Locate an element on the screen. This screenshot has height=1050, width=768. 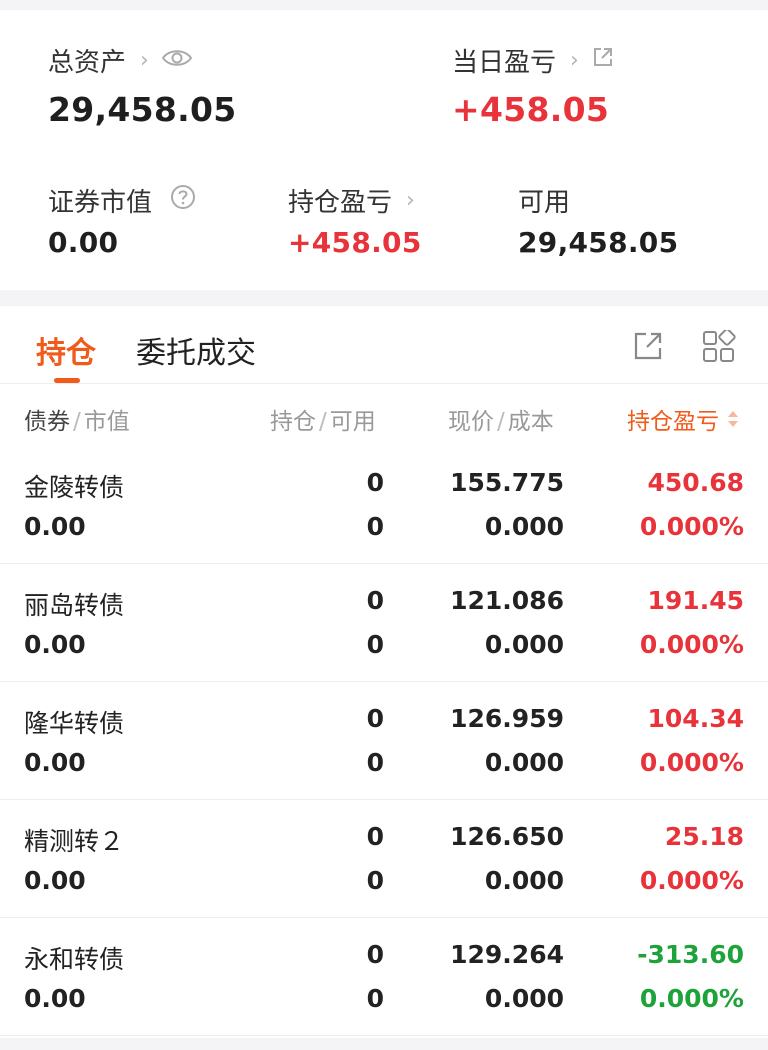
current-price: 126.959 is located at coordinates (507, 718).